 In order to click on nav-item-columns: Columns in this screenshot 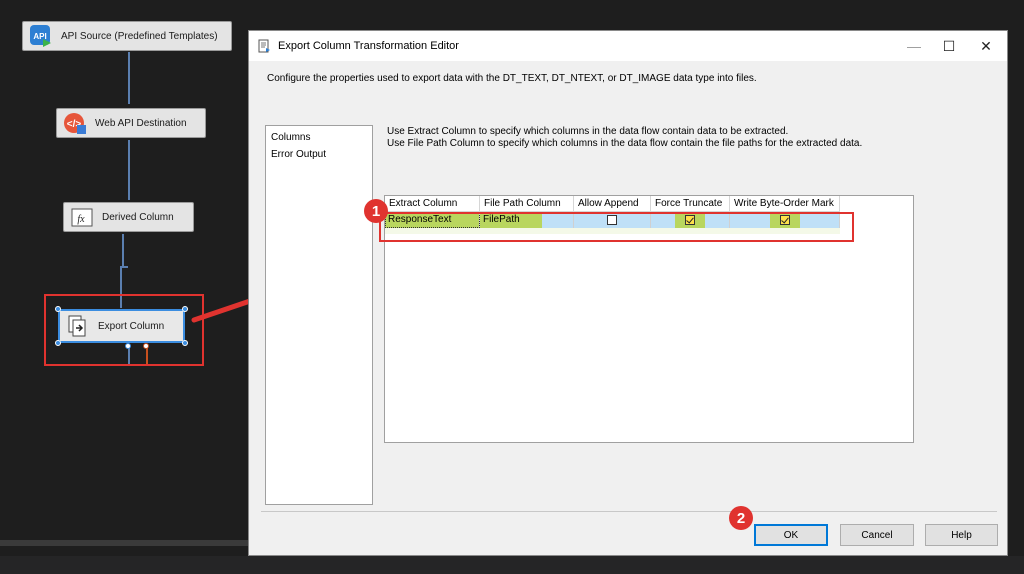, I will do `click(319, 137)`.